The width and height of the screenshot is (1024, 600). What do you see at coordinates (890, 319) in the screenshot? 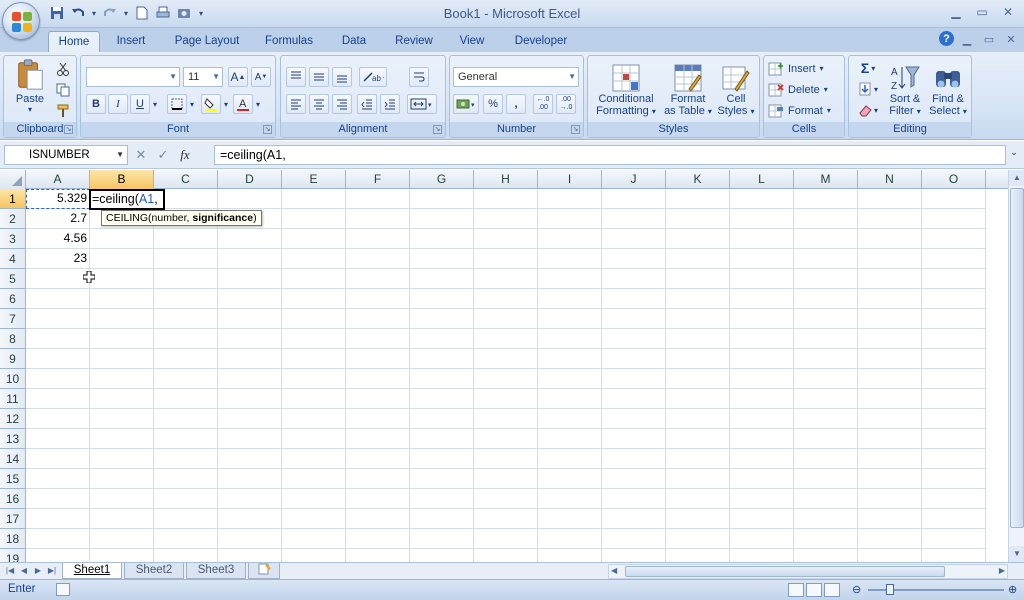
I see `cell-n7` at bounding box center [890, 319].